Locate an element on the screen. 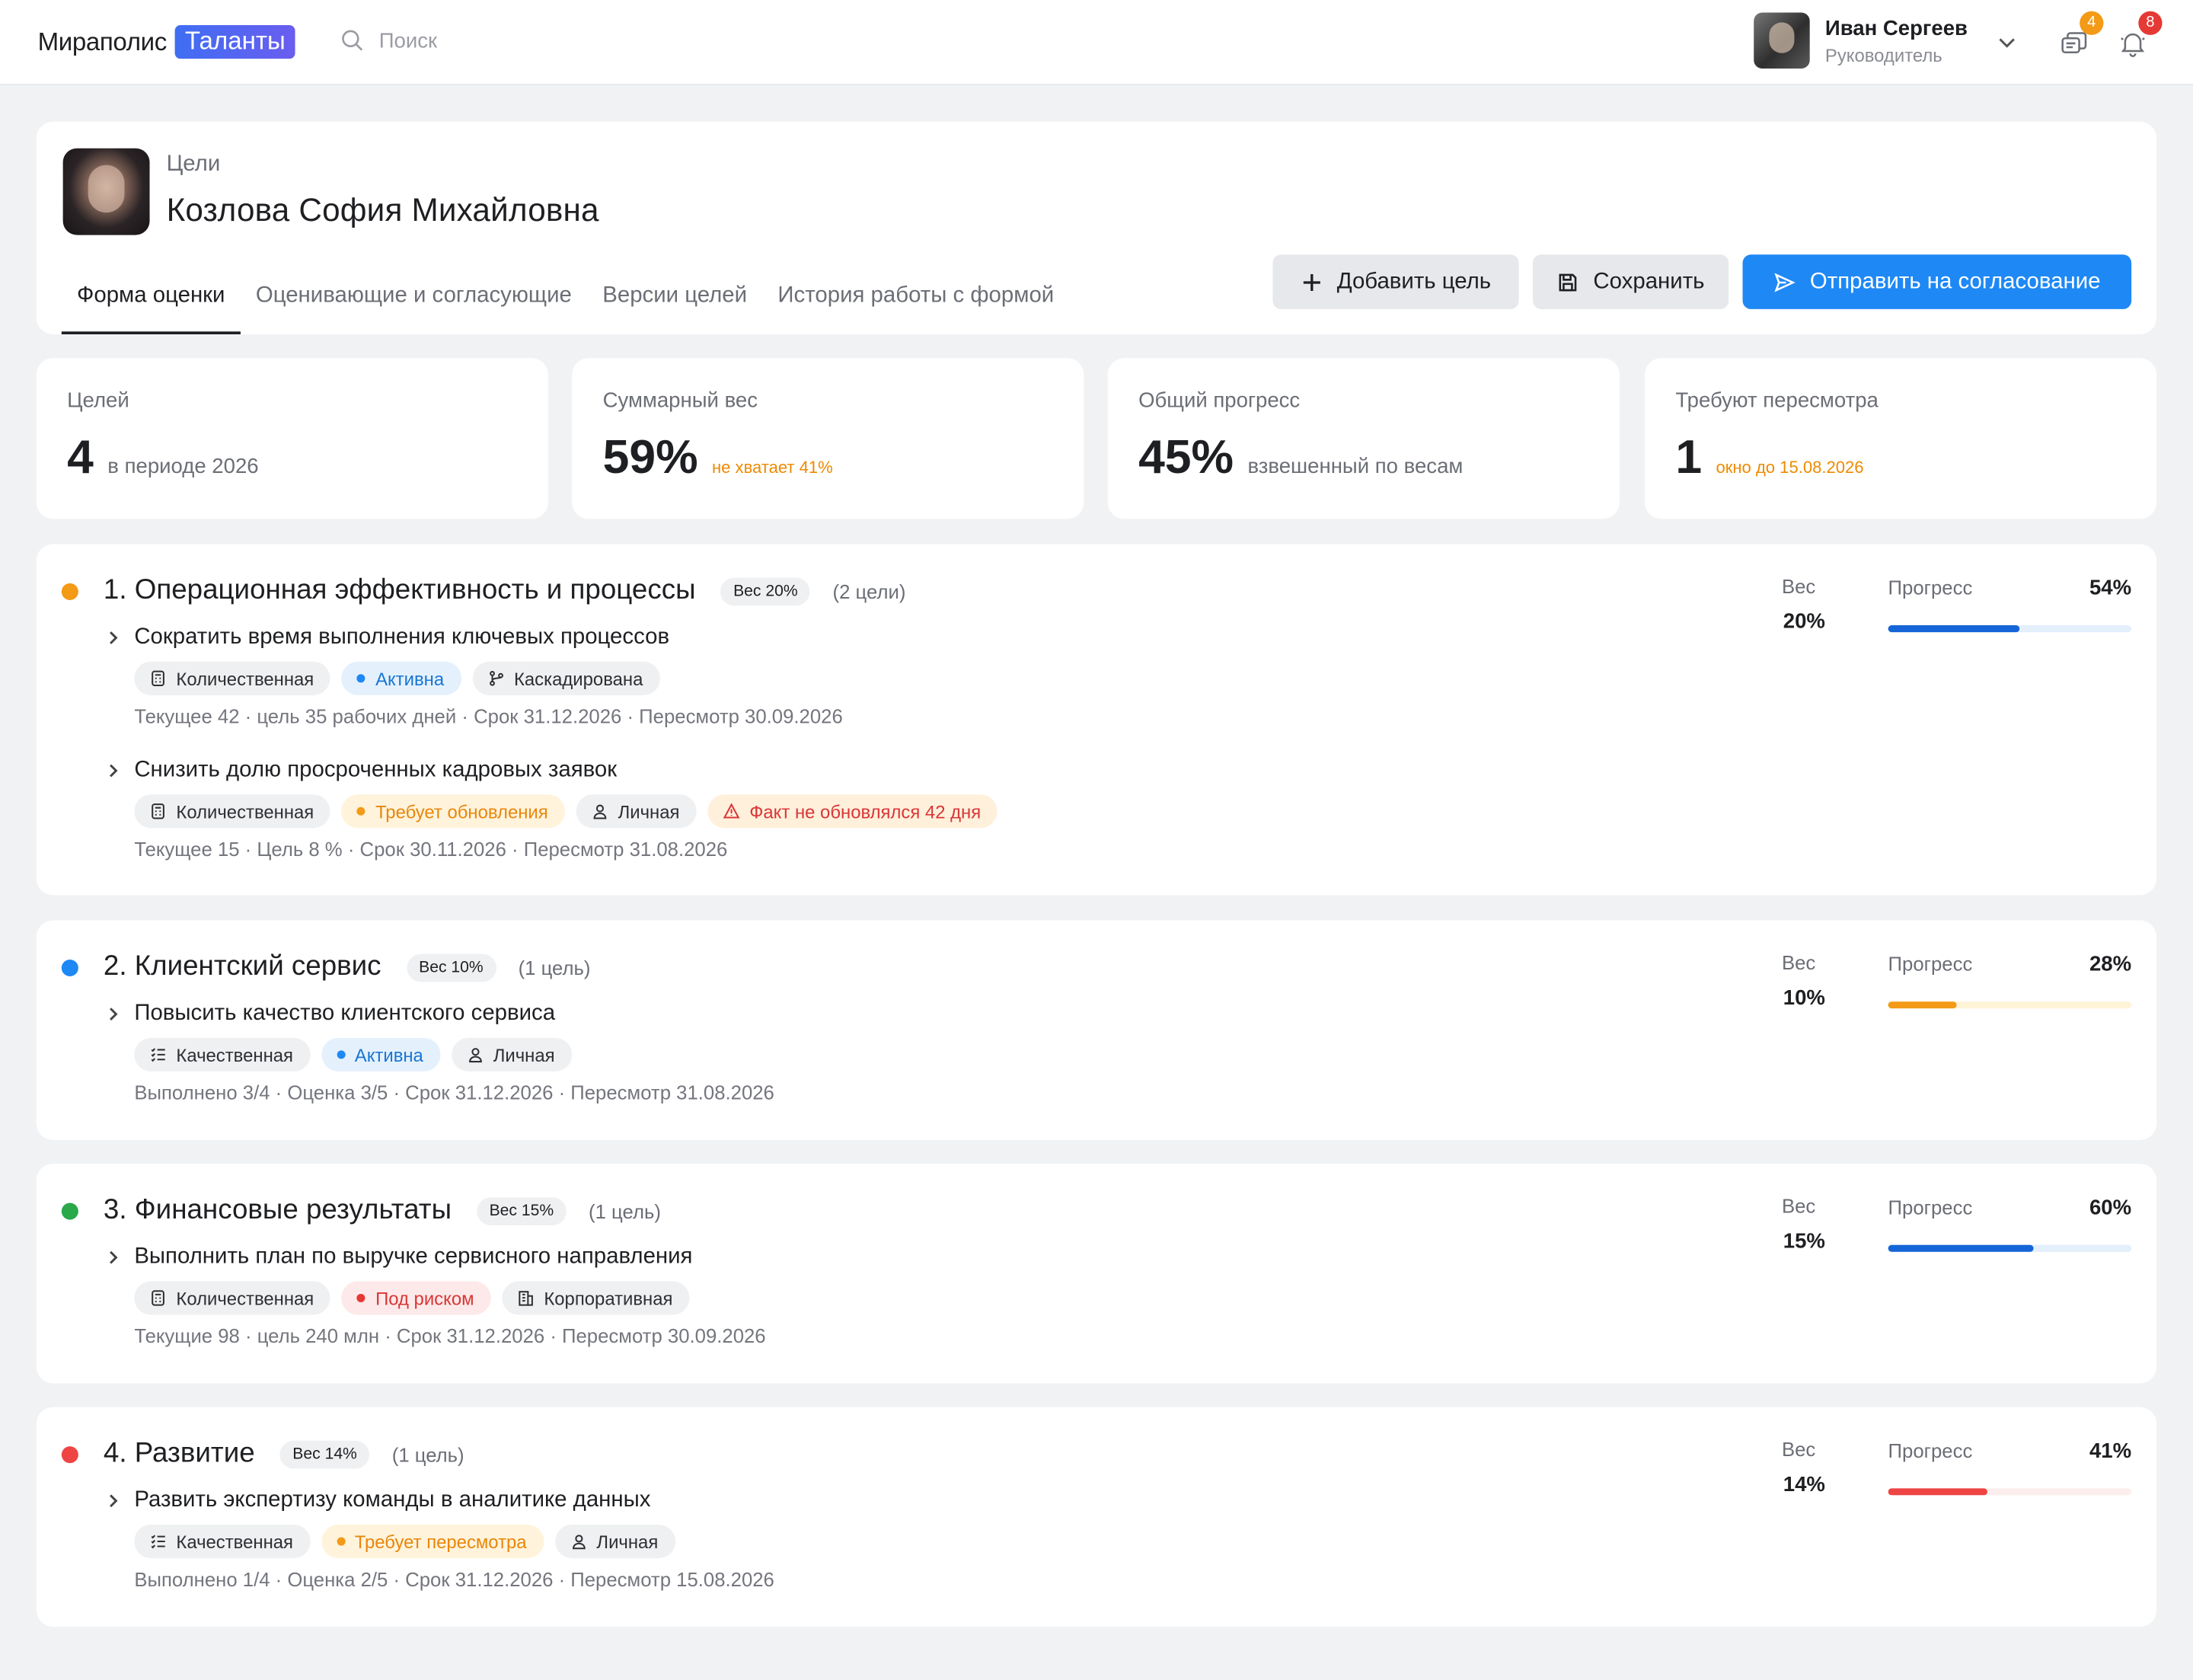 Image resolution: width=2193 pixels, height=1680 pixels. chip-label: Личная is located at coordinates (649, 811).